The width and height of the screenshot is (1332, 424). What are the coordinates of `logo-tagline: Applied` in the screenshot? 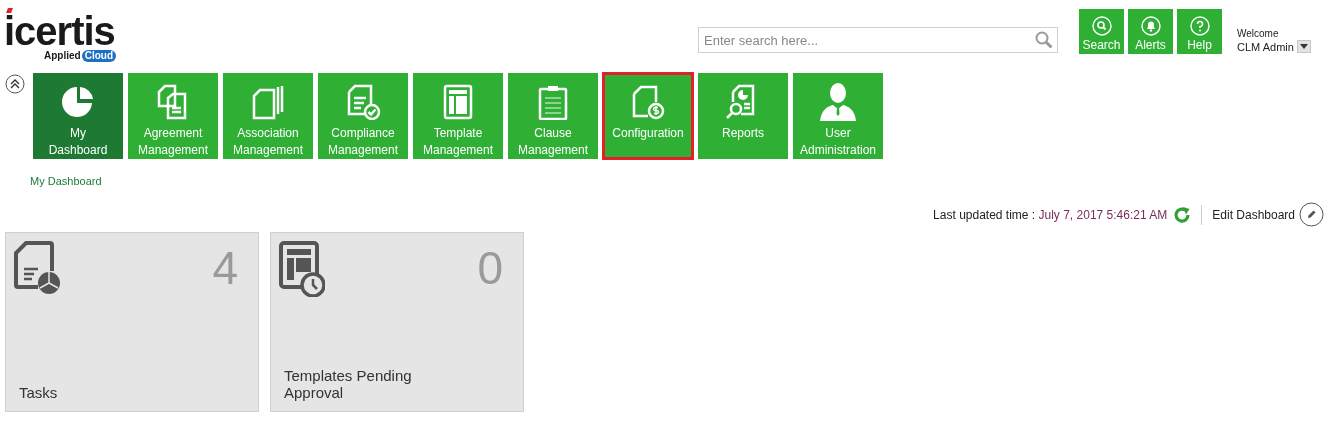 It's located at (62, 56).